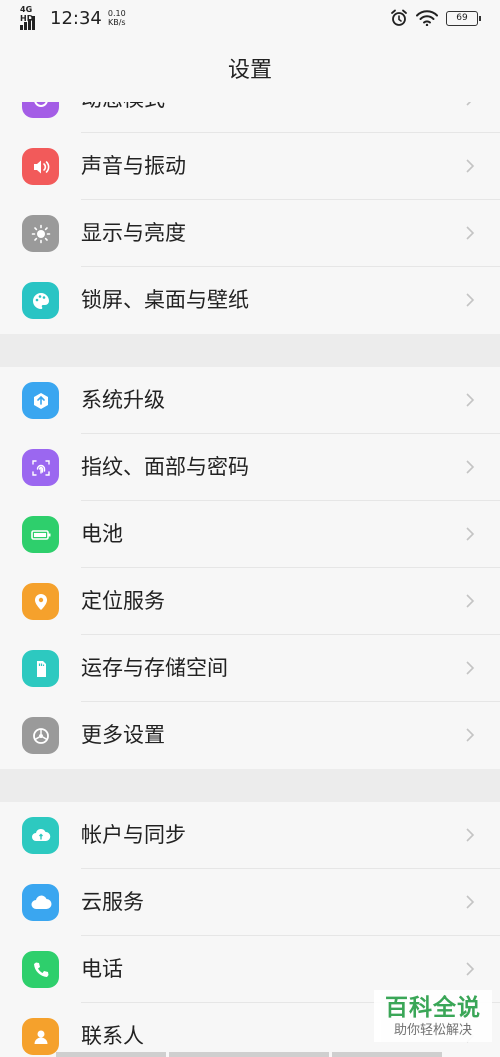 This screenshot has height=1057, width=500. I want to click on more-settings-gear-icon, so click(40, 735).